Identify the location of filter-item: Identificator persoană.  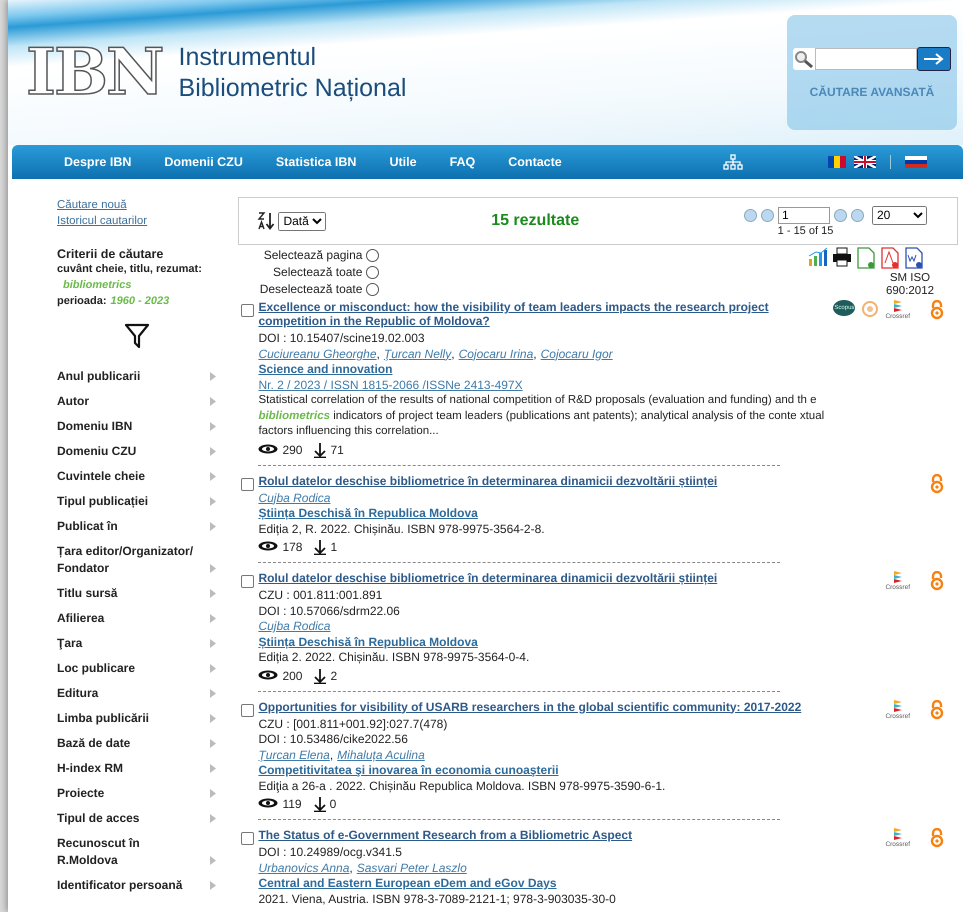
(129, 885).